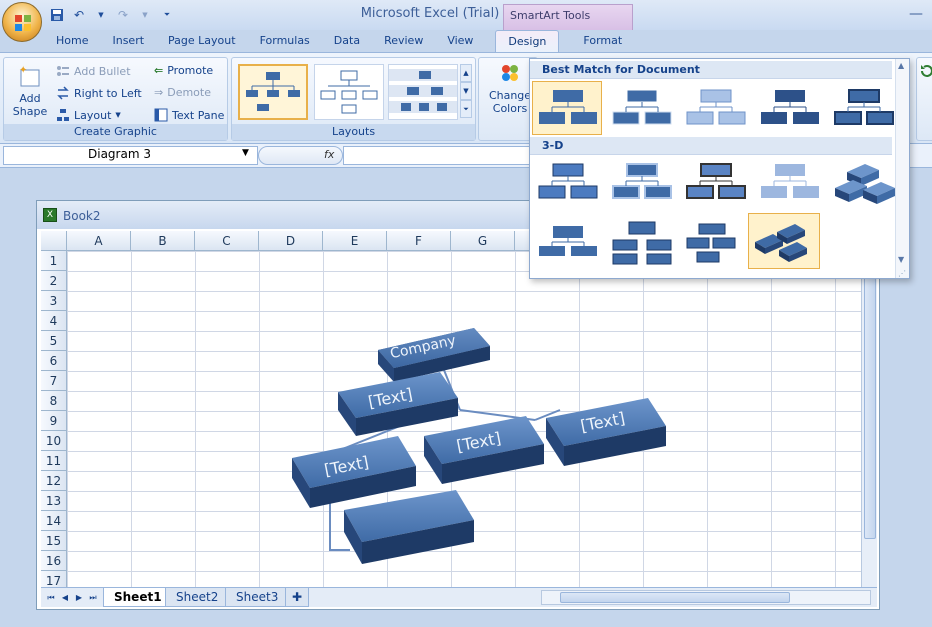 This screenshot has height=627, width=932. Describe the element at coordinates (483, 241) in the screenshot. I see `column-header: G` at that location.